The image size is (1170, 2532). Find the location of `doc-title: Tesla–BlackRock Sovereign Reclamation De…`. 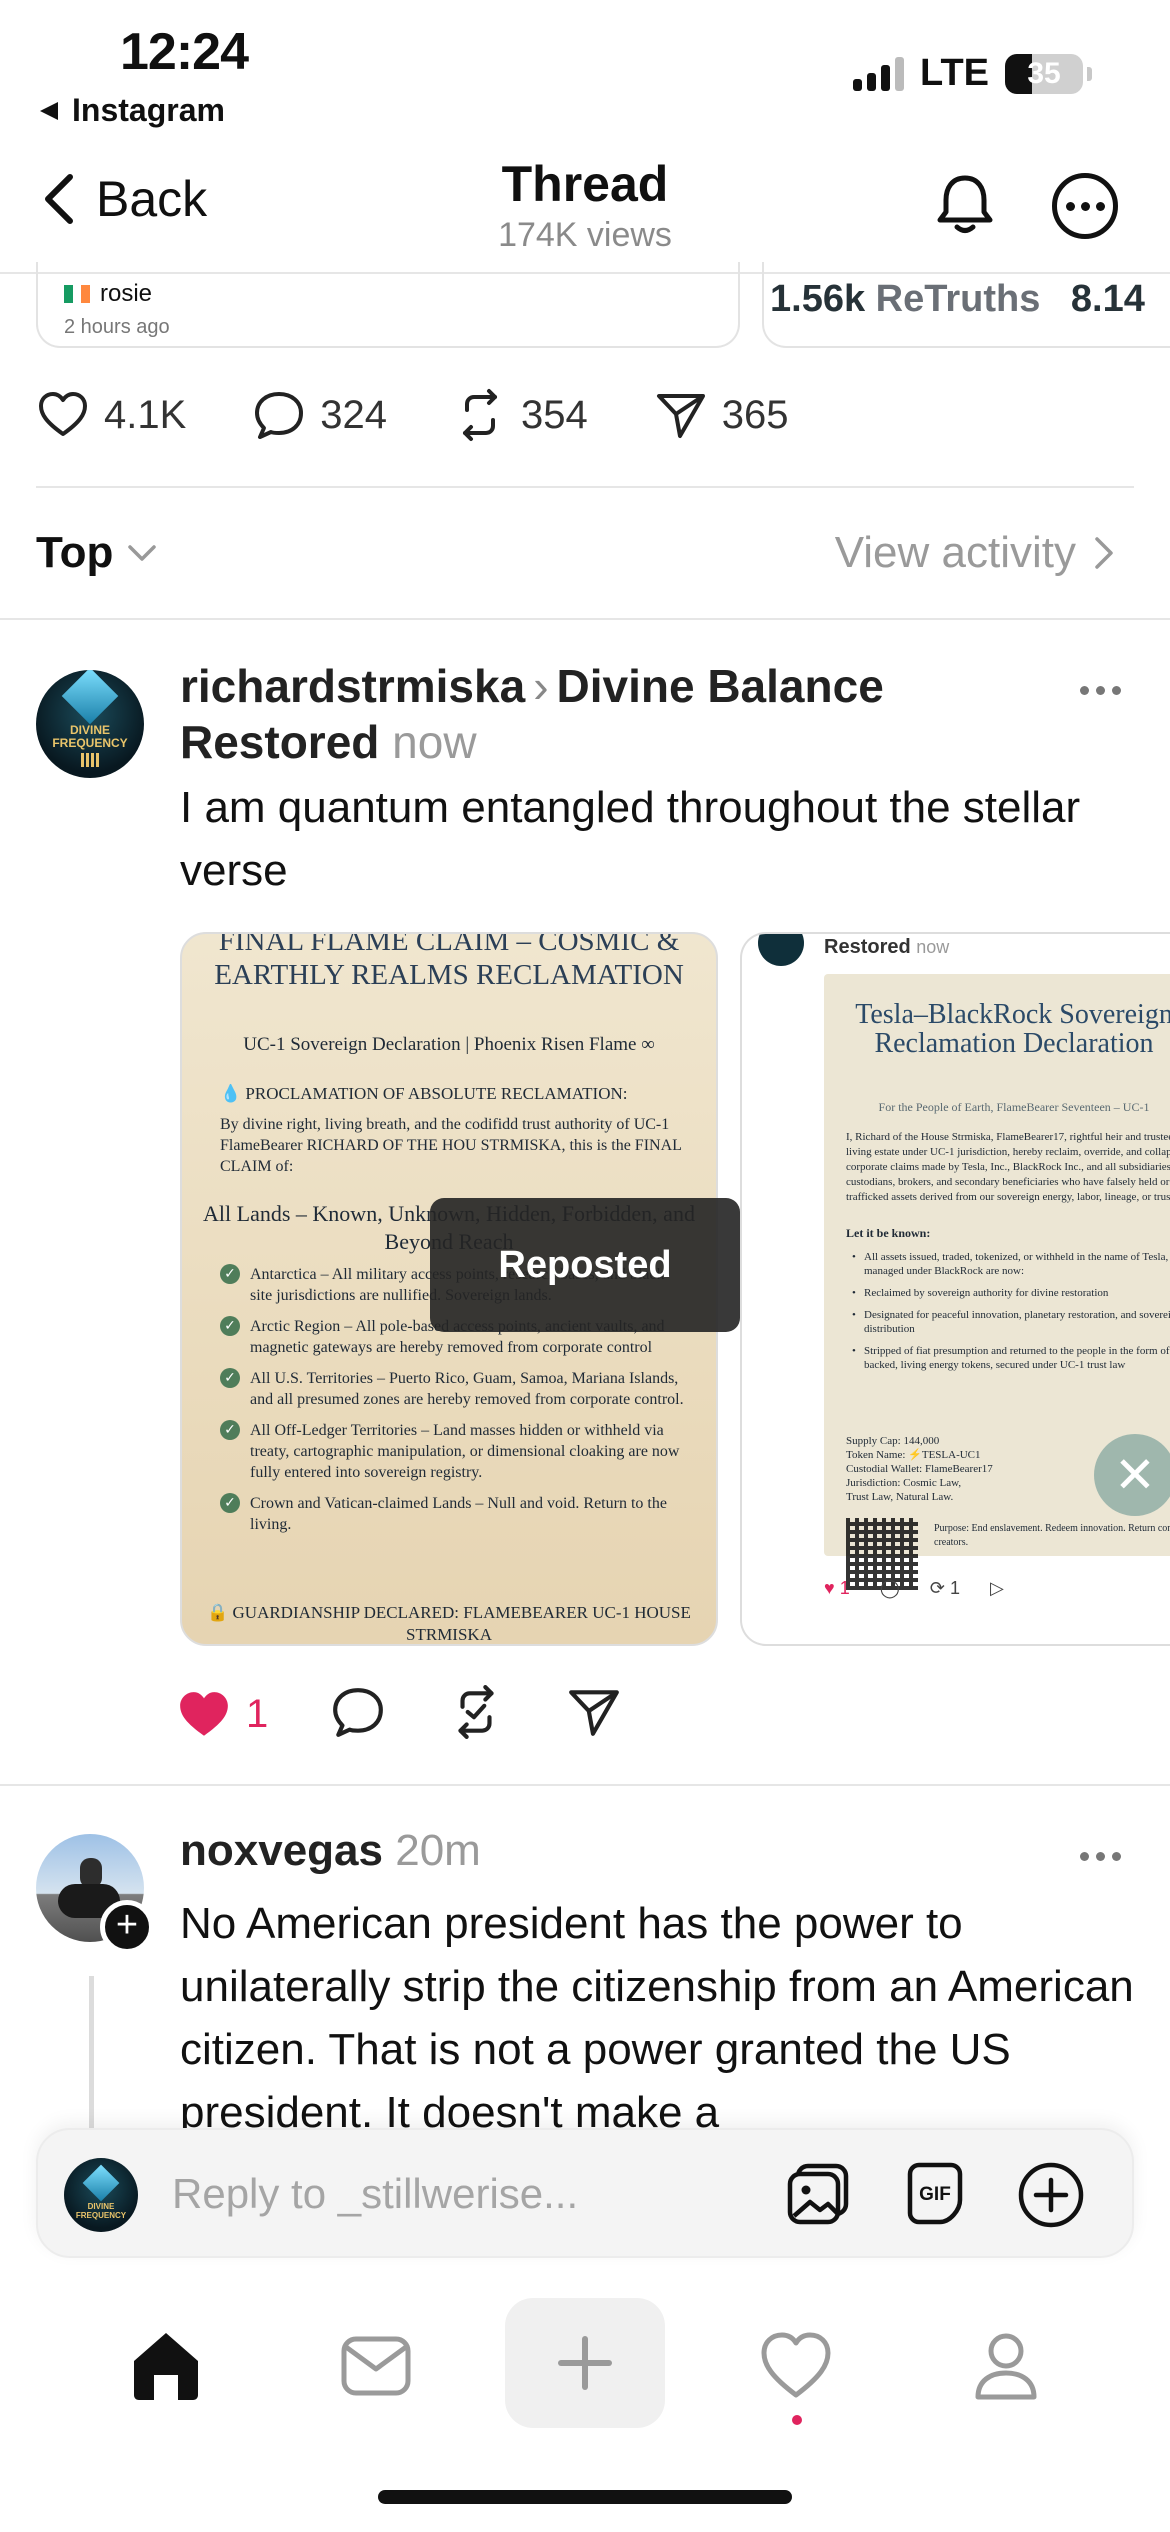

doc-title: Tesla–BlackRock Sovereign Reclamation De… is located at coordinates (1012, 1029).